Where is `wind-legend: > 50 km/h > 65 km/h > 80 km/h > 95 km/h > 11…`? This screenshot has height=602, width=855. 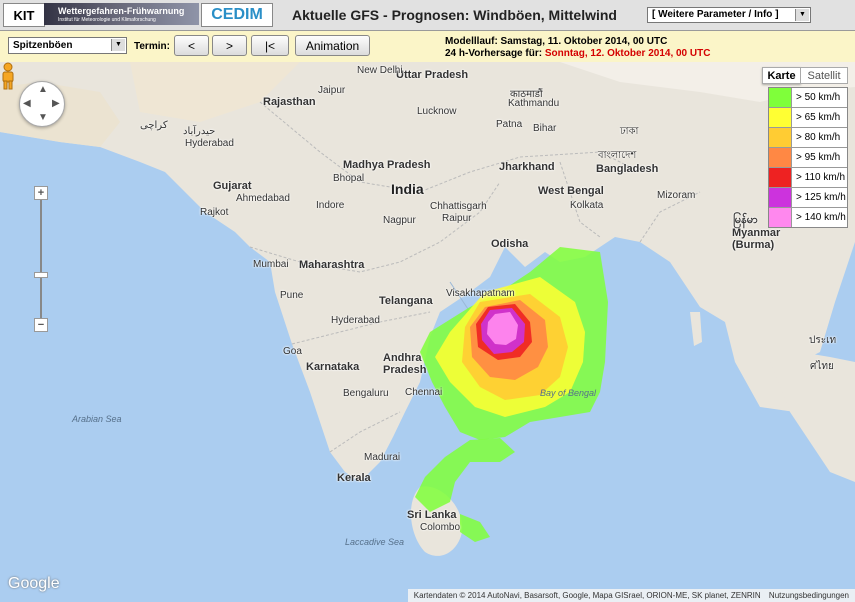 wind-legend: > 50 km/h > 65 km/h > 80 km/h > 95 km/h > 11… is located at coordinates (808, 157).